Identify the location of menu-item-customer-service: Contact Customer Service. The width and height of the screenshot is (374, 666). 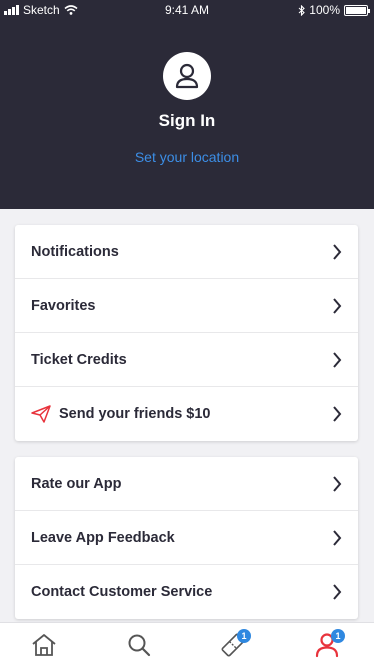
(186, 592).